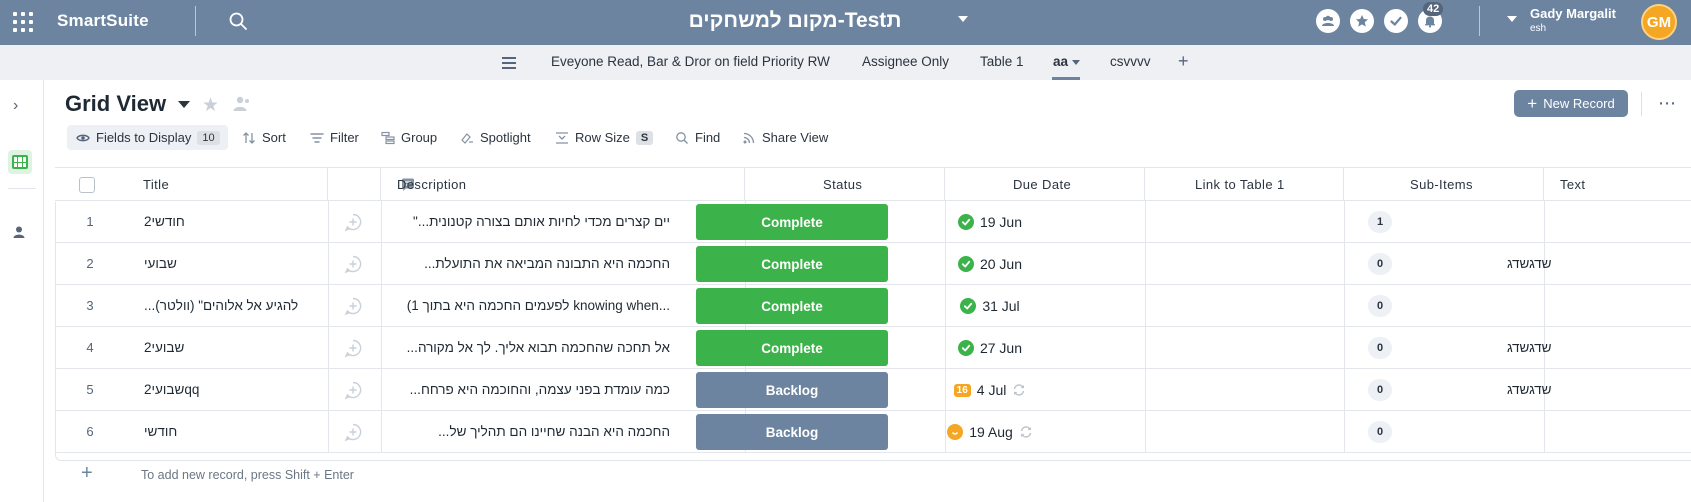  Describe the element at coordinates (534, 347) in the screenshot. I see `row-description: ...אל תחכה שהחכמה תבוא אליך. לך אל מקורה` at that location.